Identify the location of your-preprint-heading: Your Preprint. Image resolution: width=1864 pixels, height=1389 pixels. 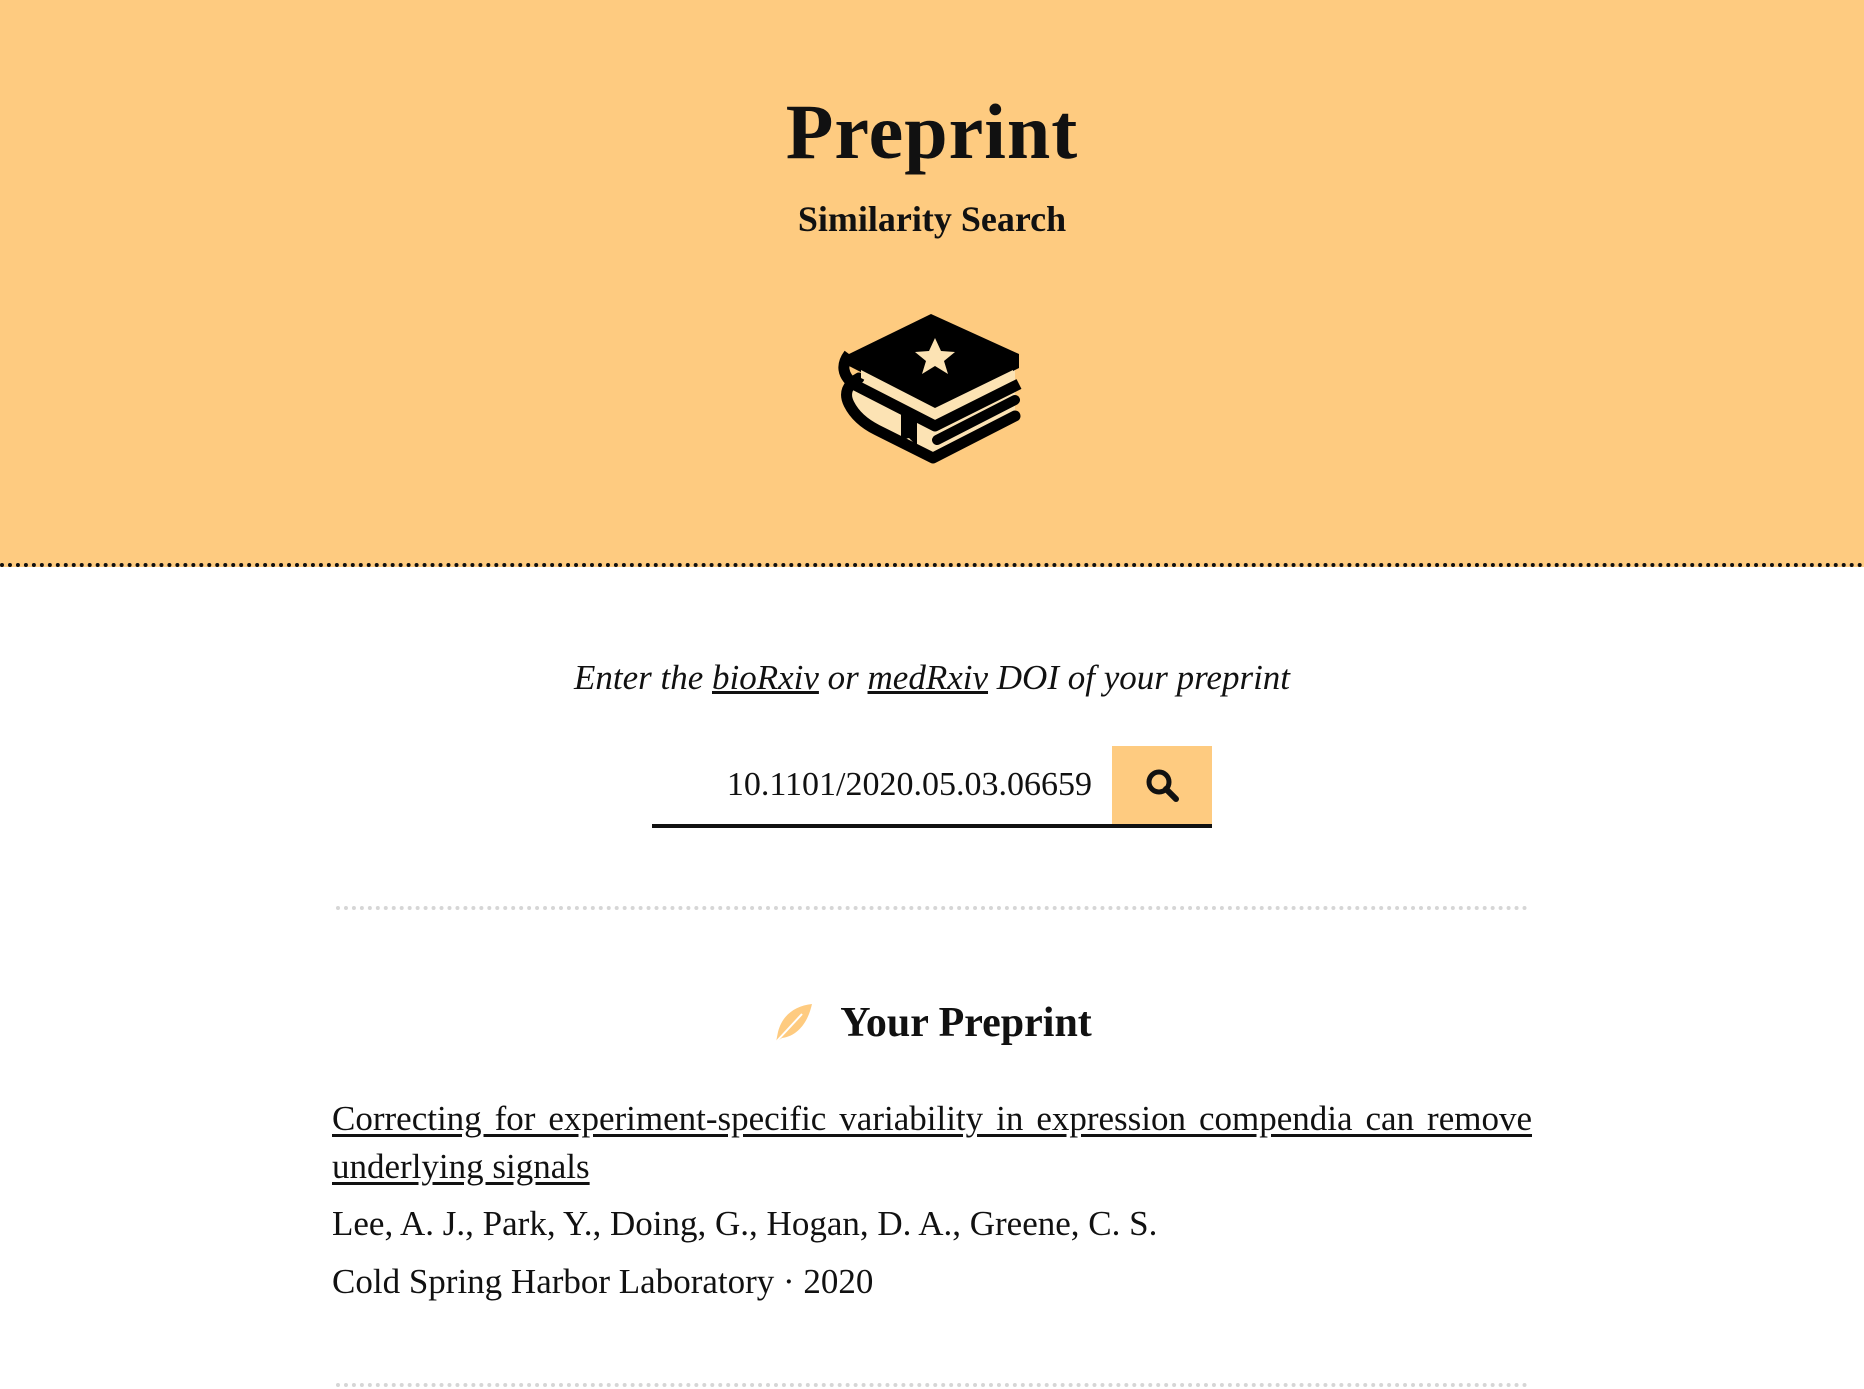
(932, 1023).